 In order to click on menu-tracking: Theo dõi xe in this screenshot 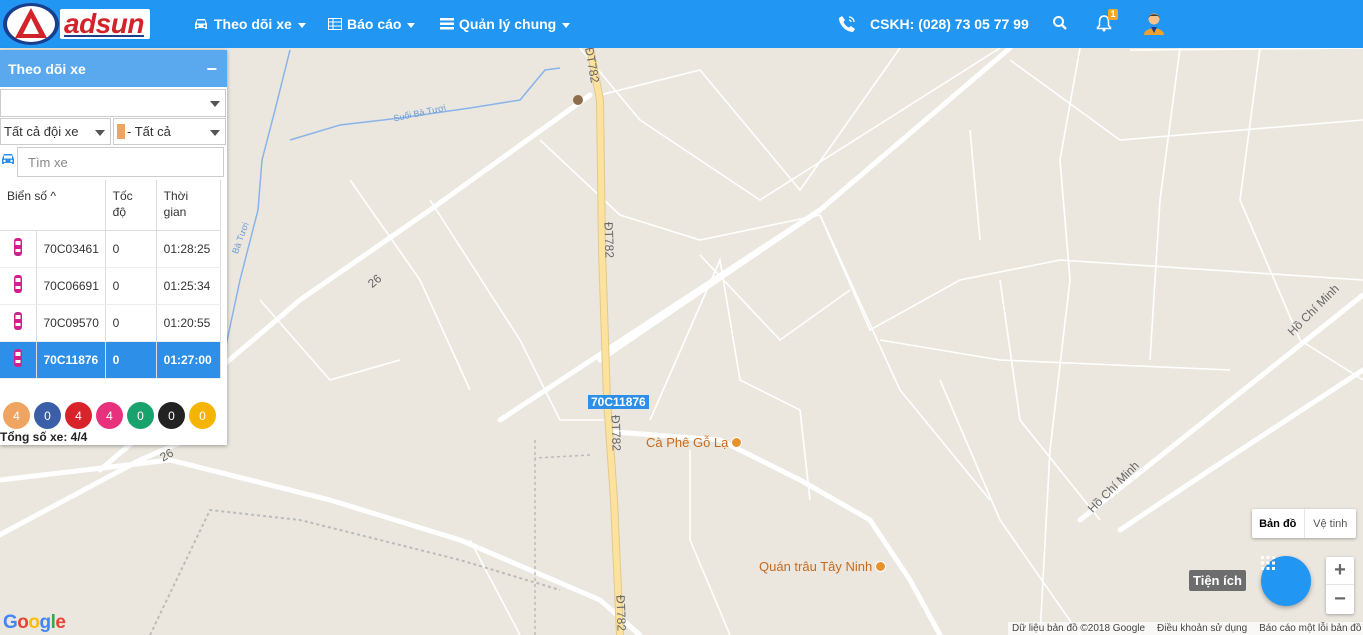, I will do `click(249, 24)`.